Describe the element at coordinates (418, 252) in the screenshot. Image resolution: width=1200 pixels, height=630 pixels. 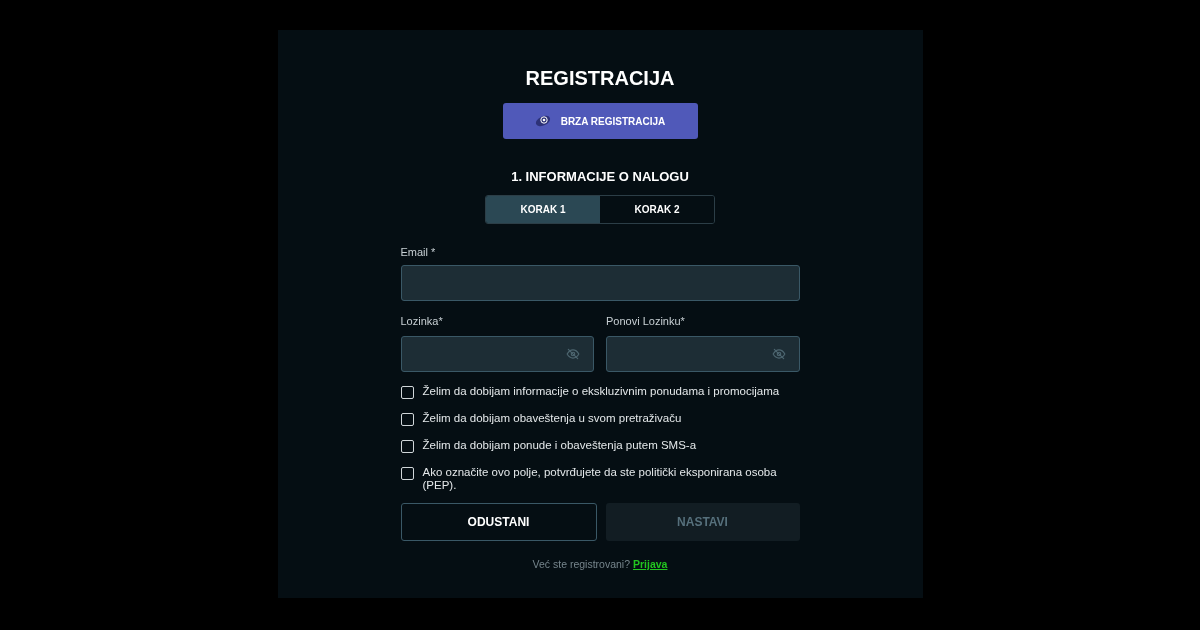
I see `field-label: Email *` at that location.